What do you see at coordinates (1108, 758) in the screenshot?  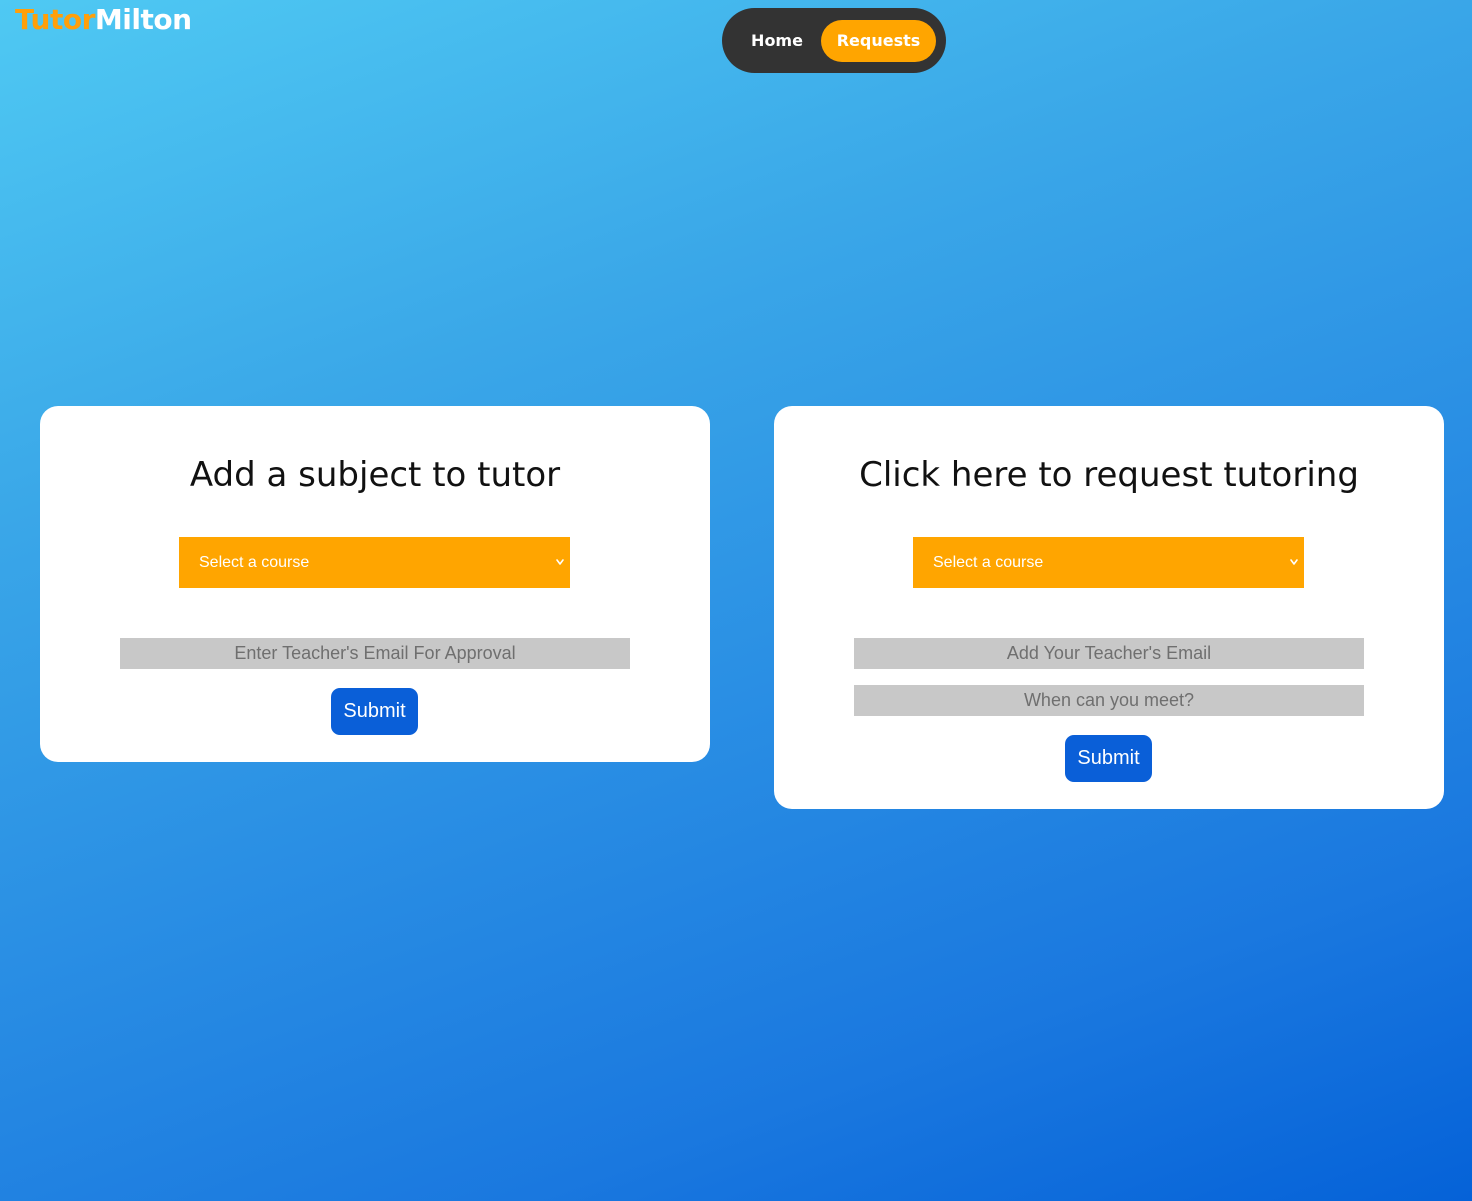 I see `request-tutoring-submit-button: Submit` at bounding box center [1108, 758].